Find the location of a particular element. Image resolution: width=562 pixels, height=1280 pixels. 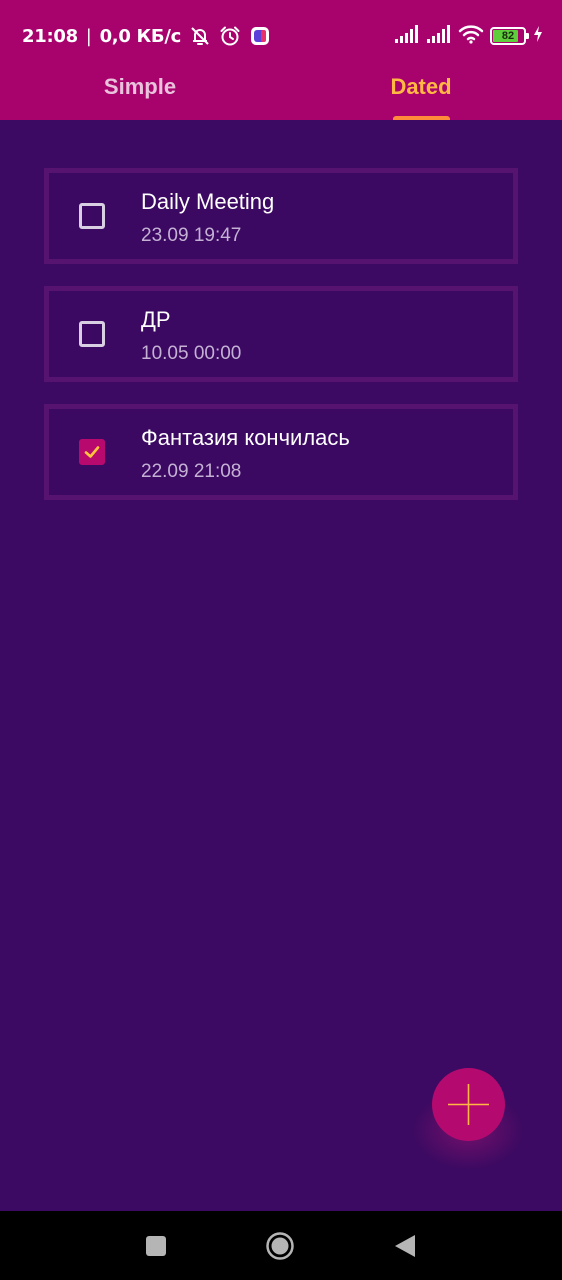

recents-button is located at coordinates (156, 1246).